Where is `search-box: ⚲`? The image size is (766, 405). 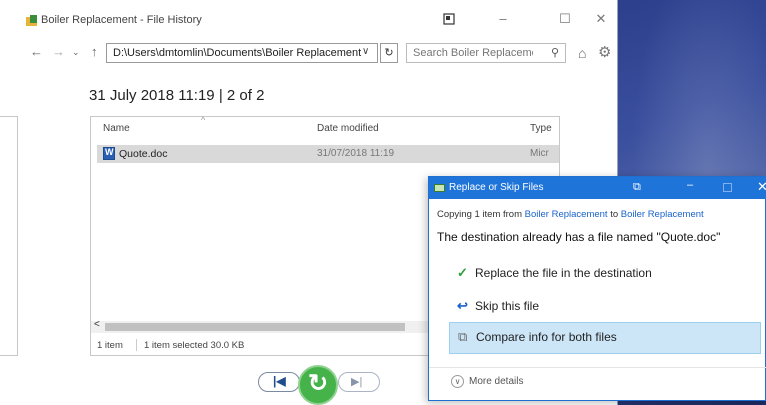 search-box: ⚲ is located at coordinates (486, 53).